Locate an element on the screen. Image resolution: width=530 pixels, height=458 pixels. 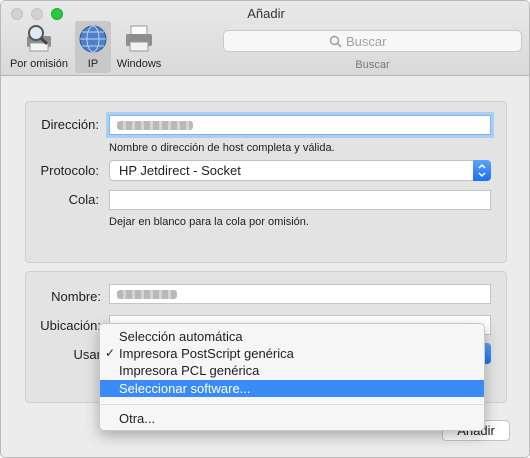
tab-windows-label: Windows is located at coordinates (139, 64).